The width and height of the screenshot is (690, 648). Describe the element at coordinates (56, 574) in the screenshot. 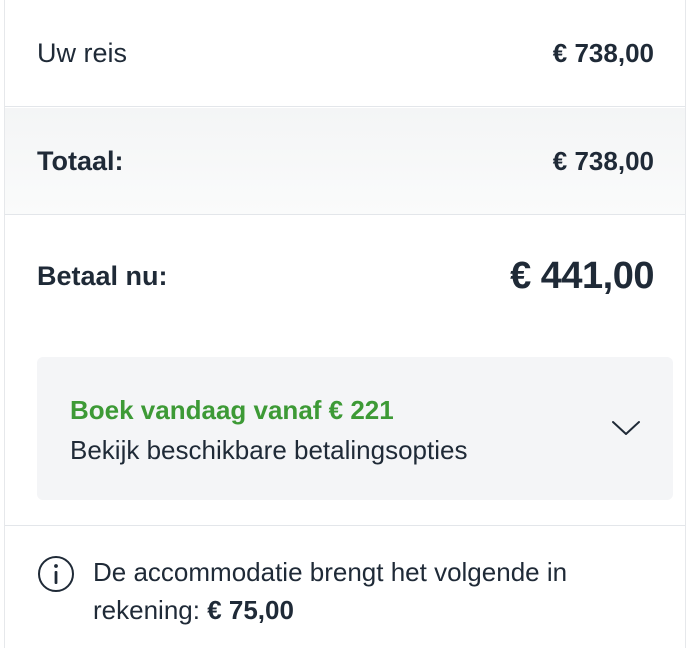

I see `info-icon` at that location.